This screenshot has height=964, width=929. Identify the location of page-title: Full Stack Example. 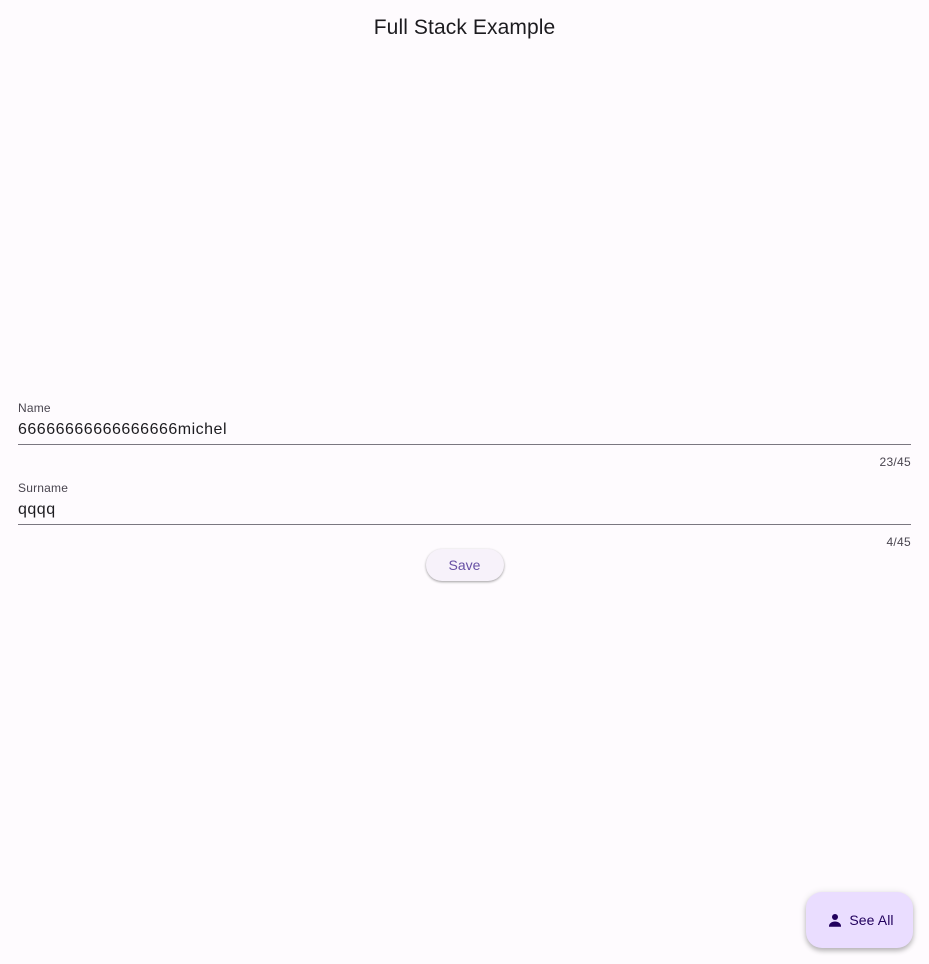
(464, 27).